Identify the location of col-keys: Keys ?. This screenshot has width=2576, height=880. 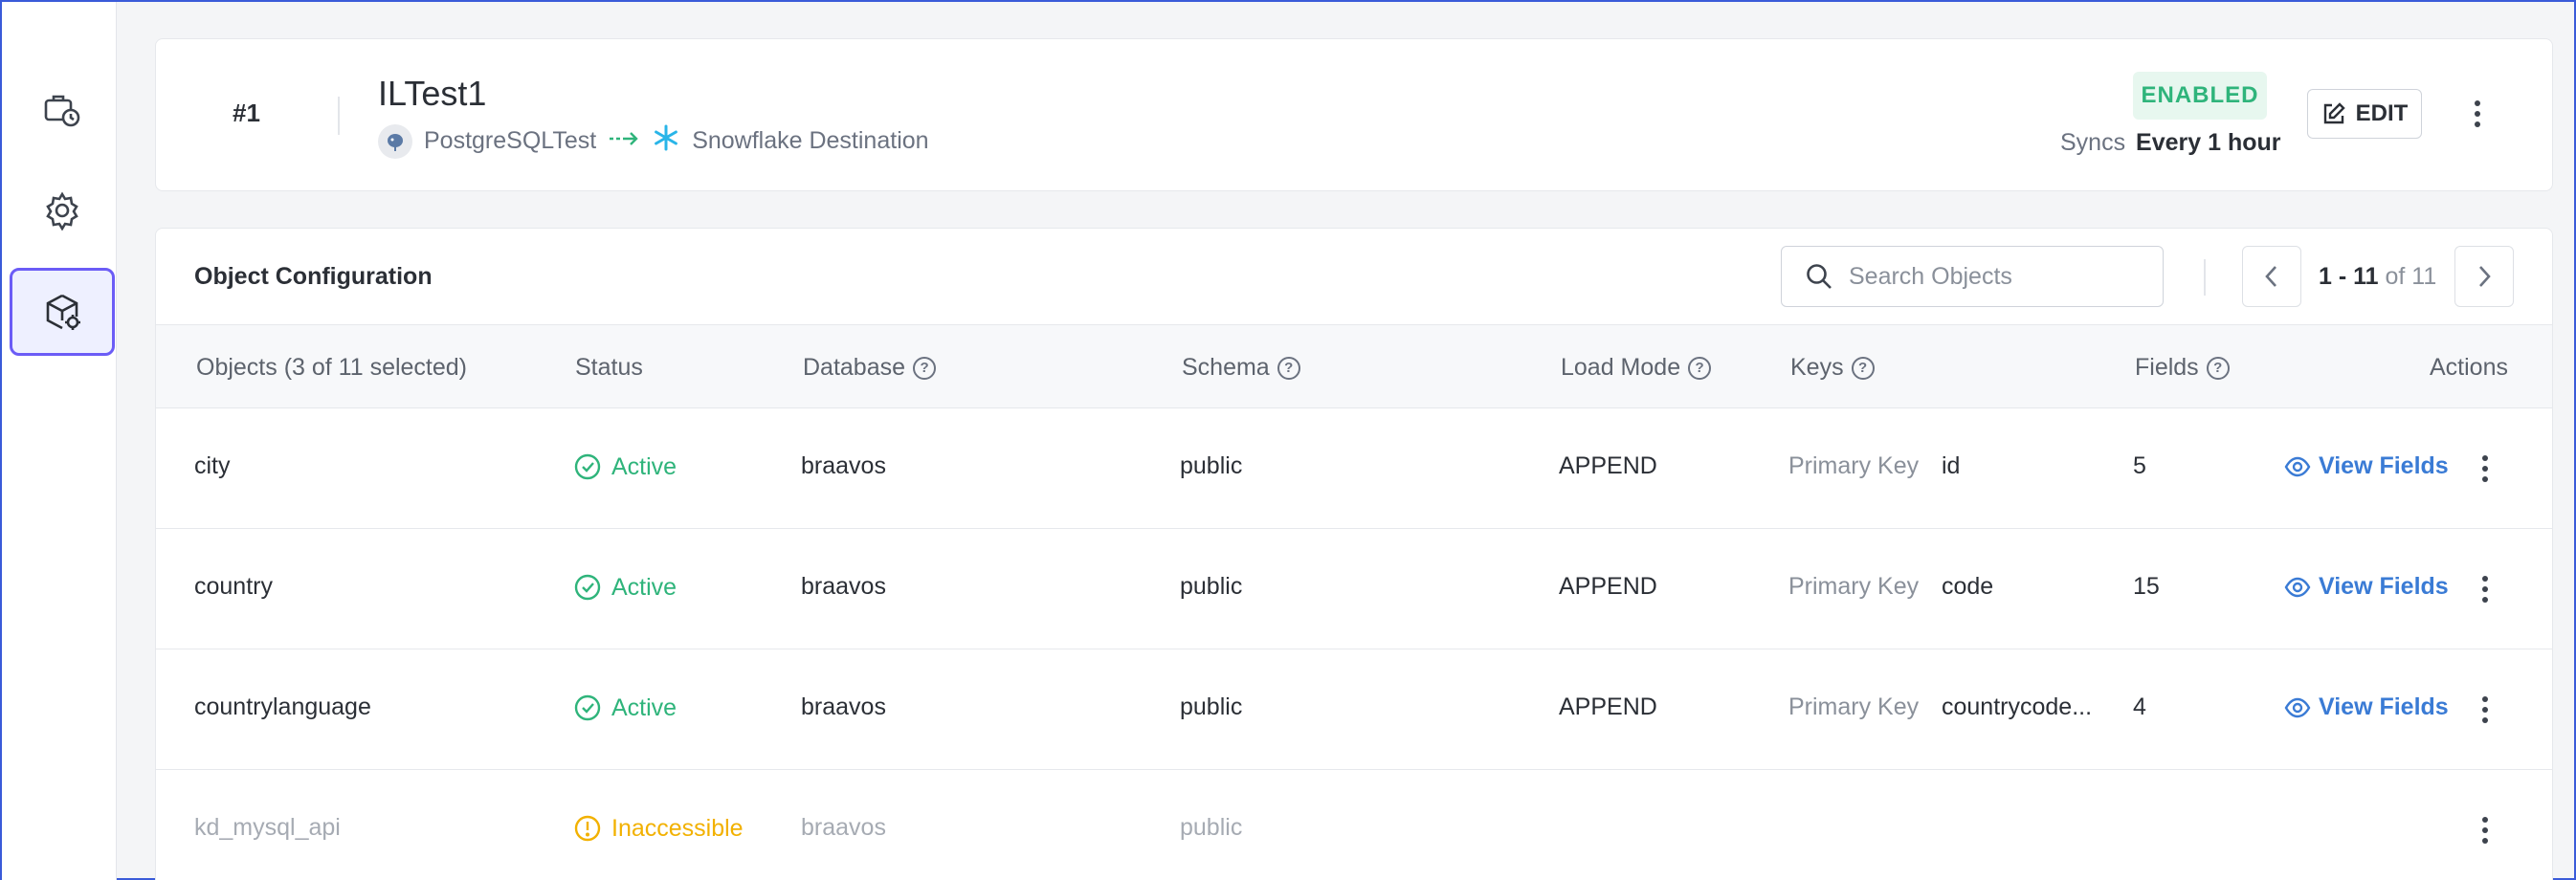
(1832, 368).